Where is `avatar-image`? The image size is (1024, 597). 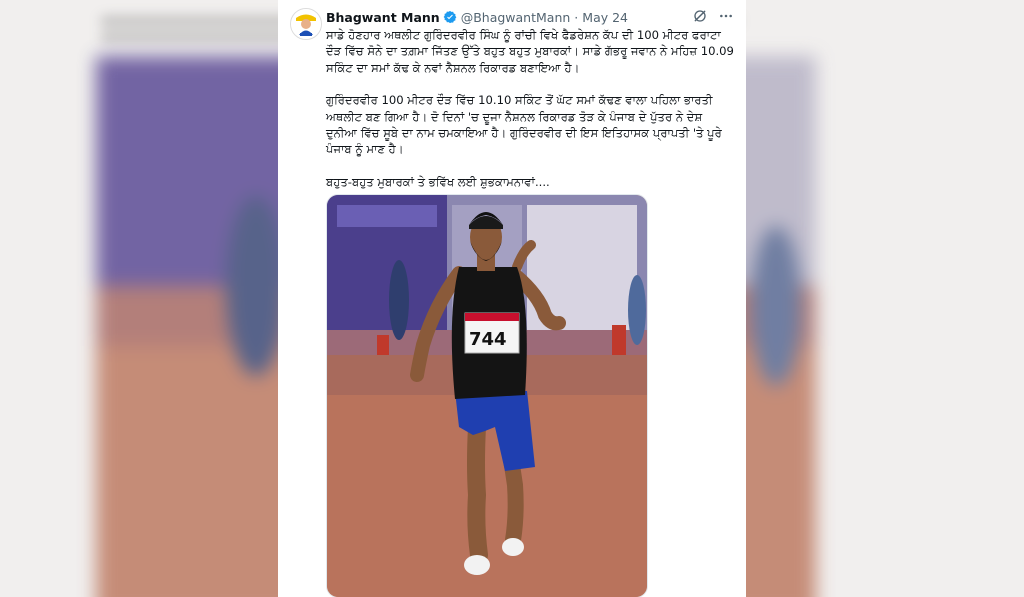 avatar-image is located at coordinates (306, 24).